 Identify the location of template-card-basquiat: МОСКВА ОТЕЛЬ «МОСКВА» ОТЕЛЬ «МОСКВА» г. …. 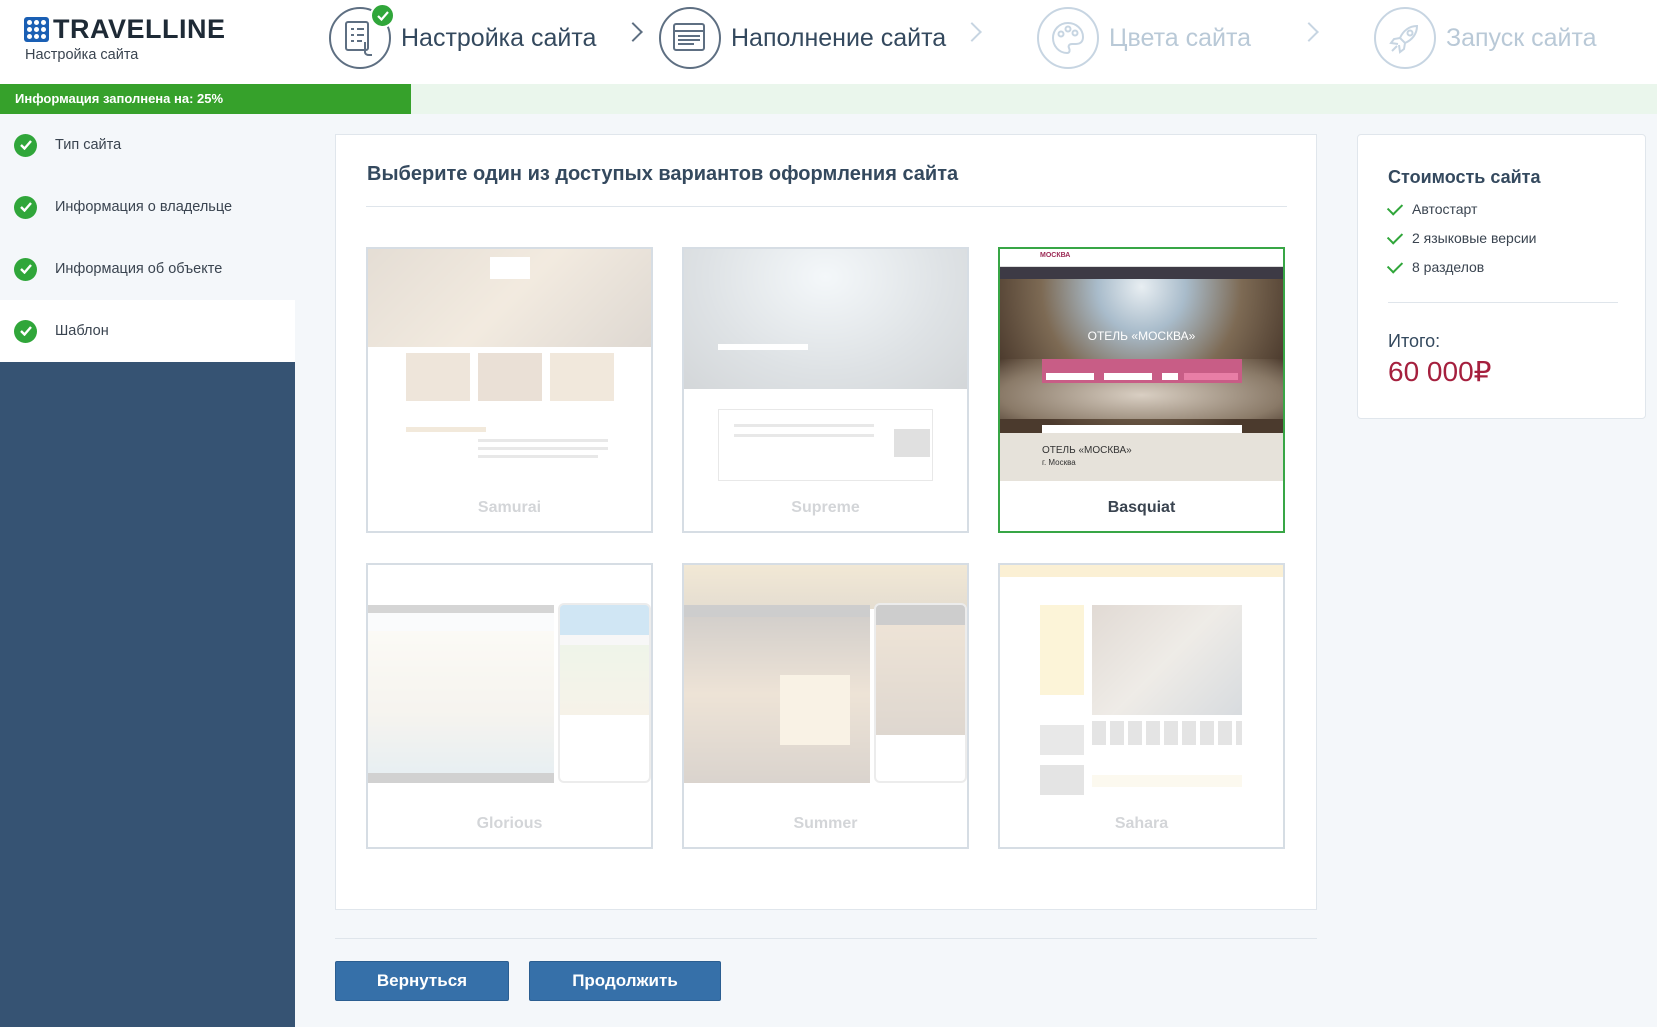
(1141, 390).